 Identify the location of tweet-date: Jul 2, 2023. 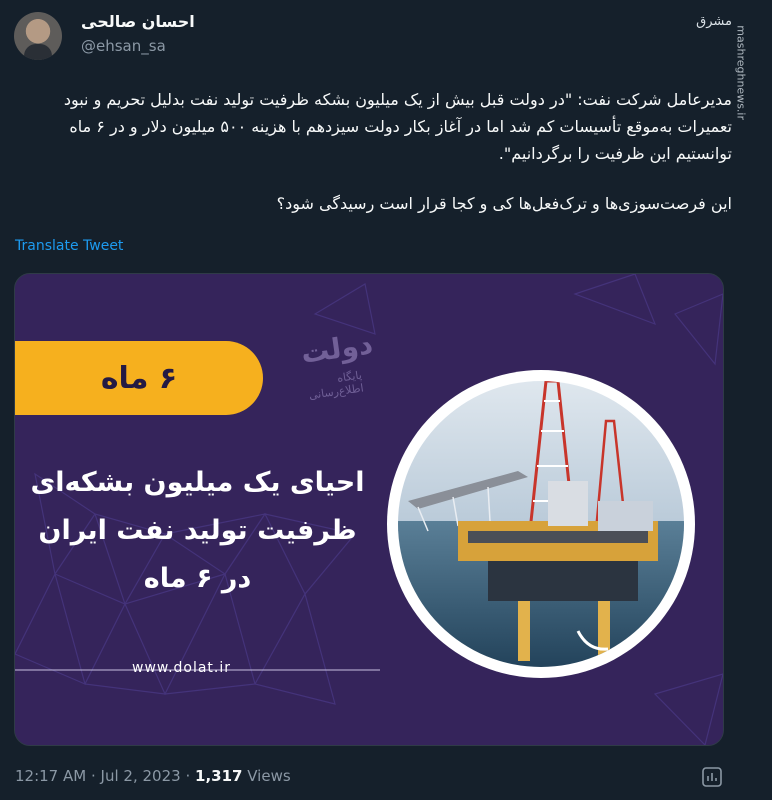
(141, 776).